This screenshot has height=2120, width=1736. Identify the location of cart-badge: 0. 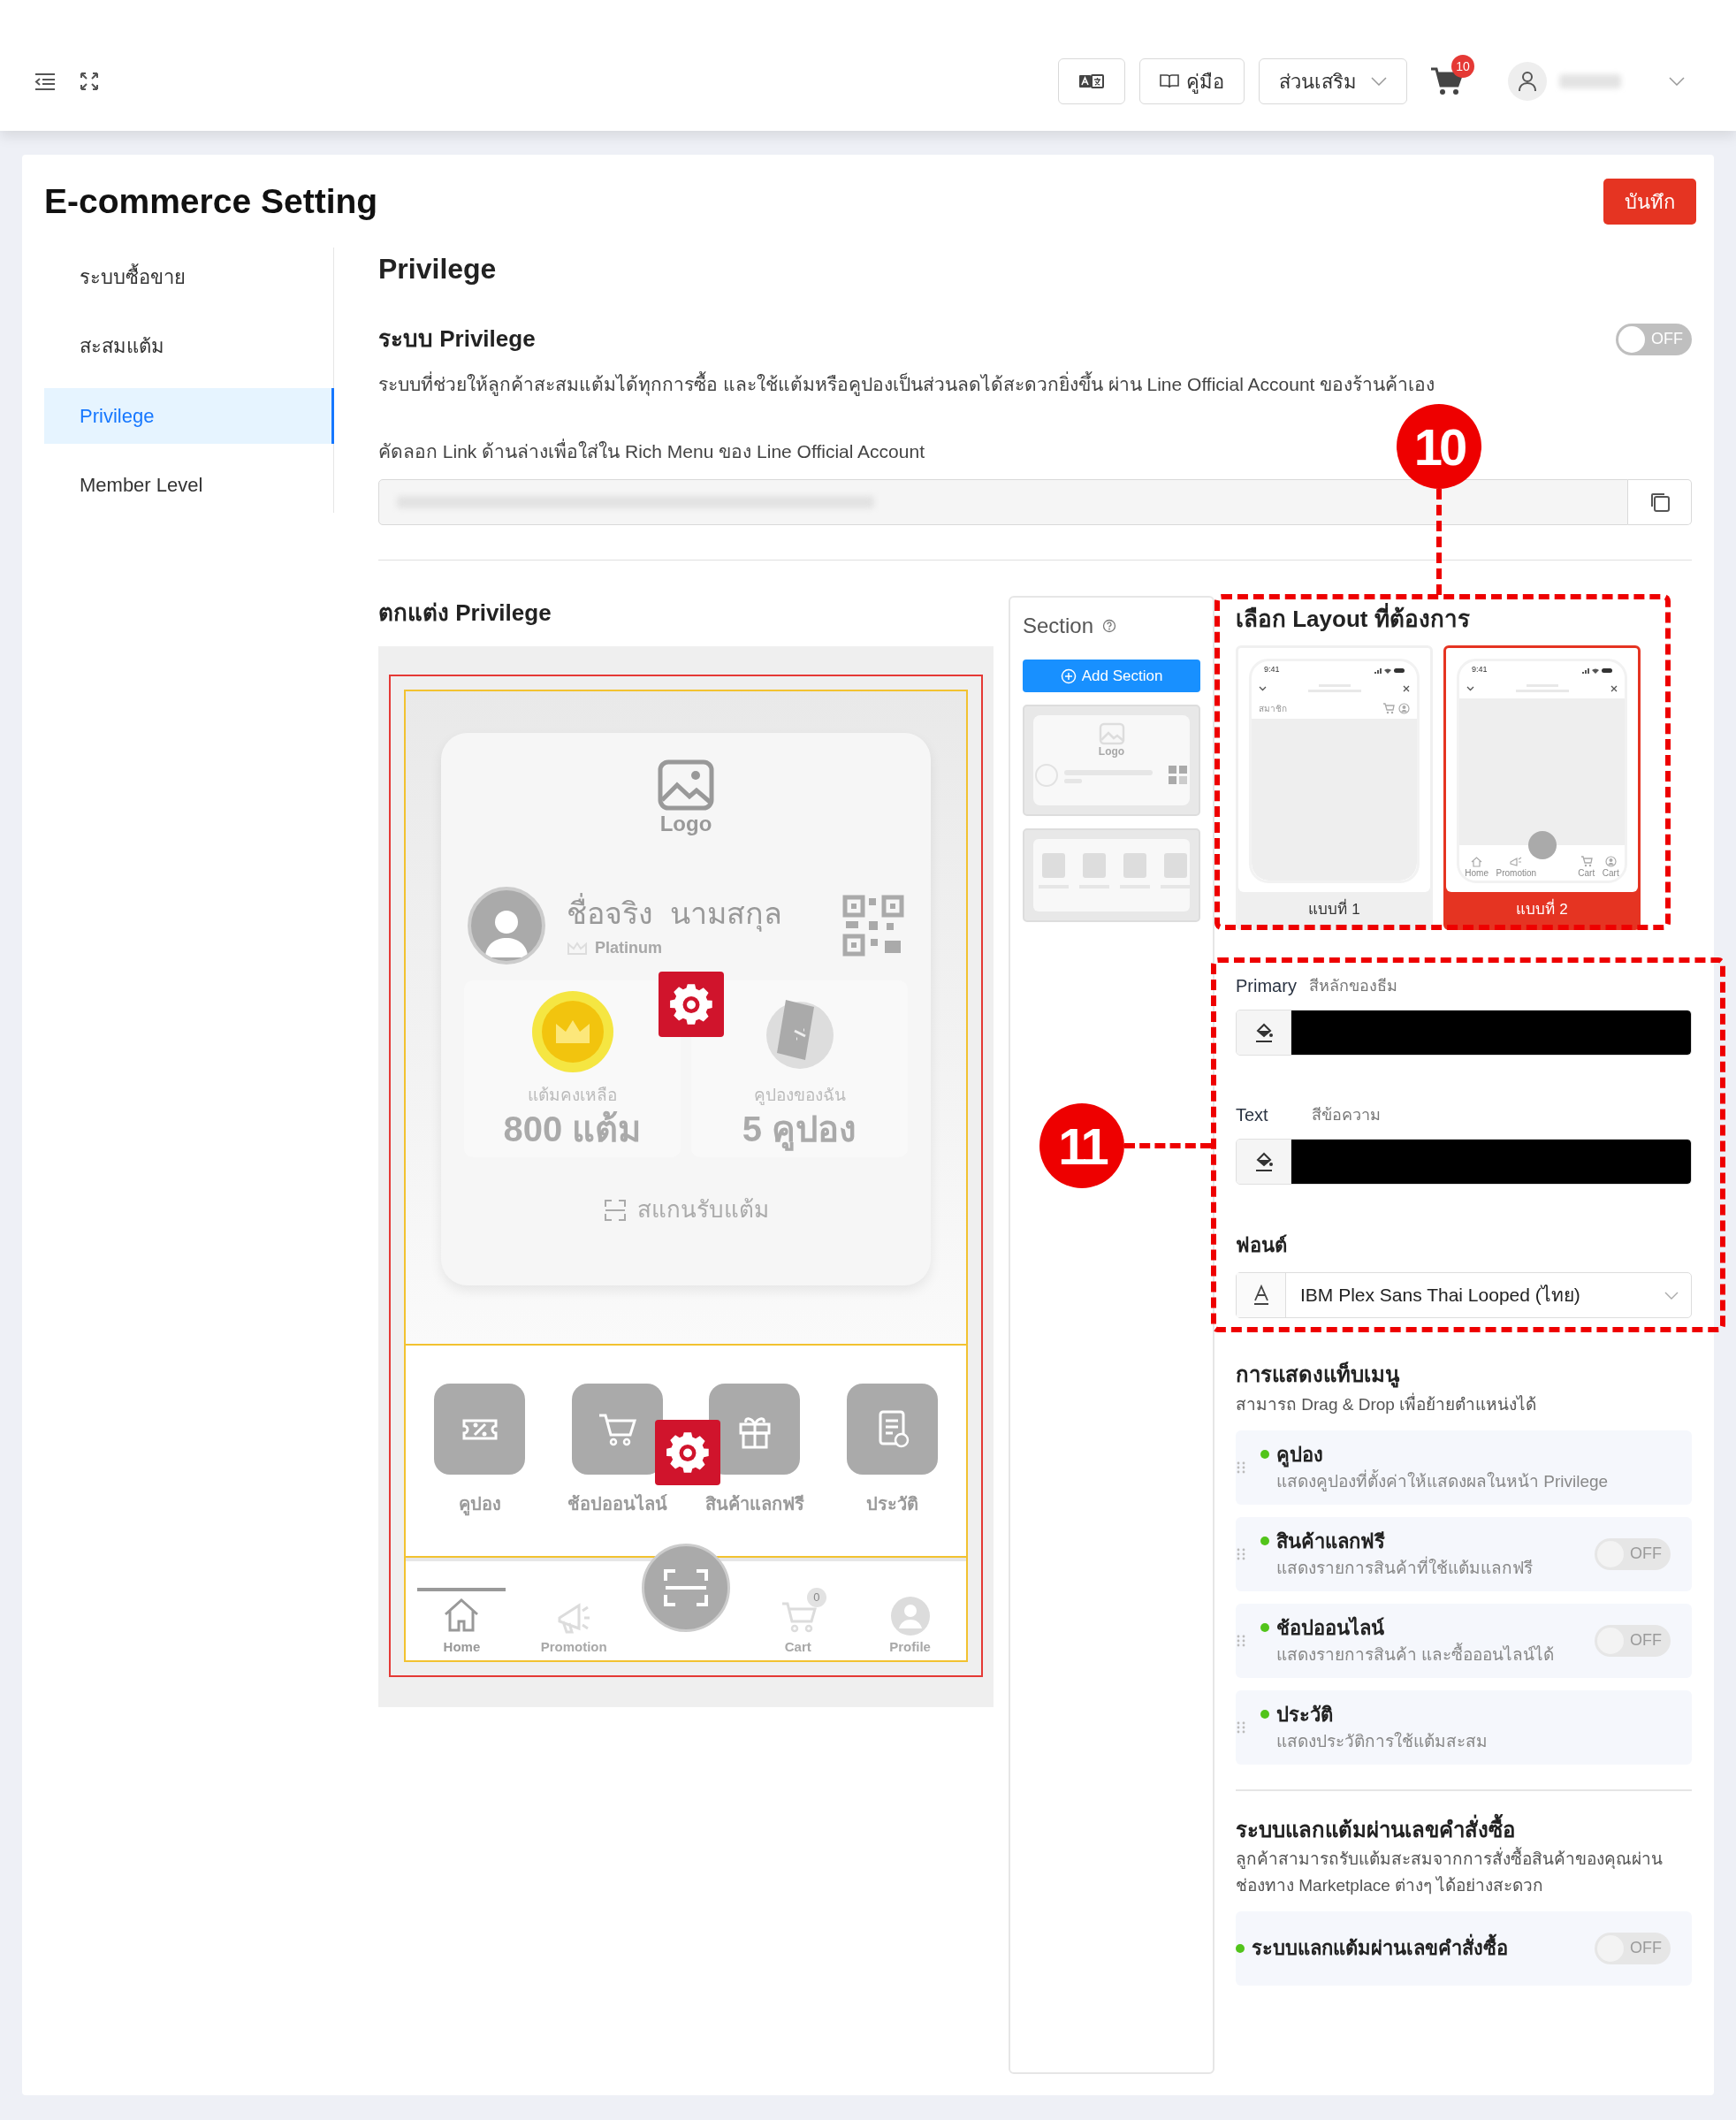
(816, 1597).